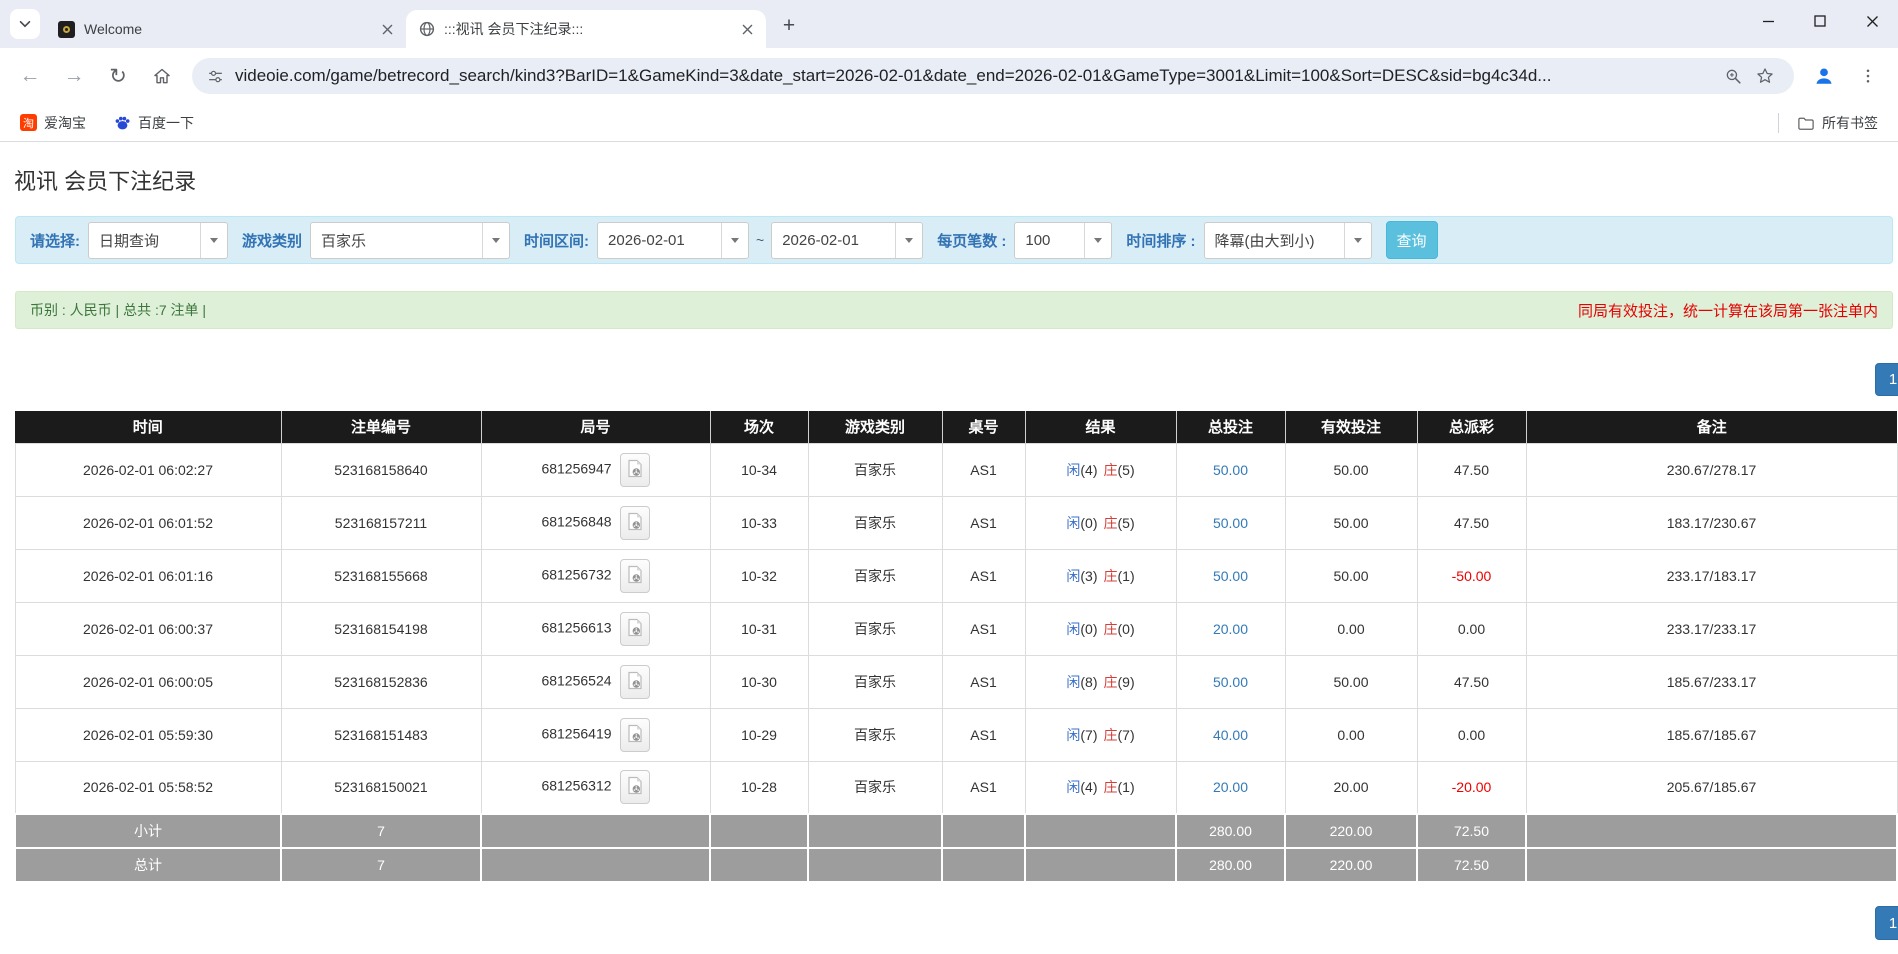  Describe the element at coordinates (215, 76) in the screenshot. I see `site-settings-icon` at that location.